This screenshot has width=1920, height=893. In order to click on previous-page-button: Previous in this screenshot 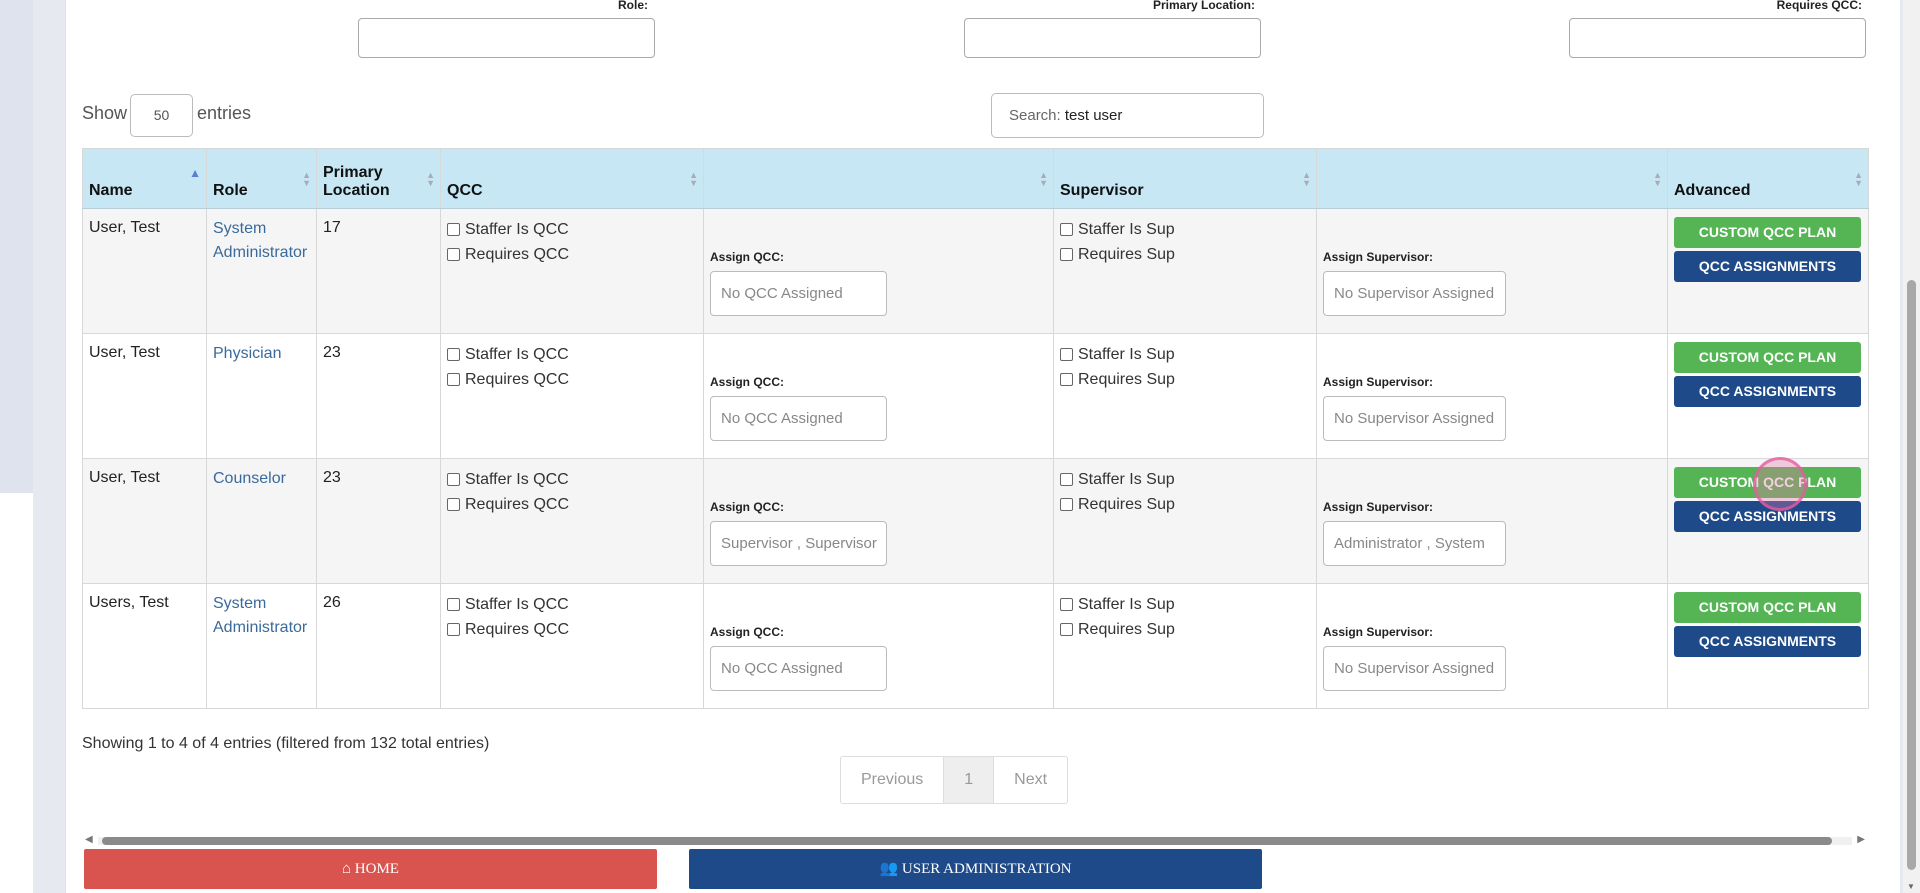, I will do `click(893, 780)`.